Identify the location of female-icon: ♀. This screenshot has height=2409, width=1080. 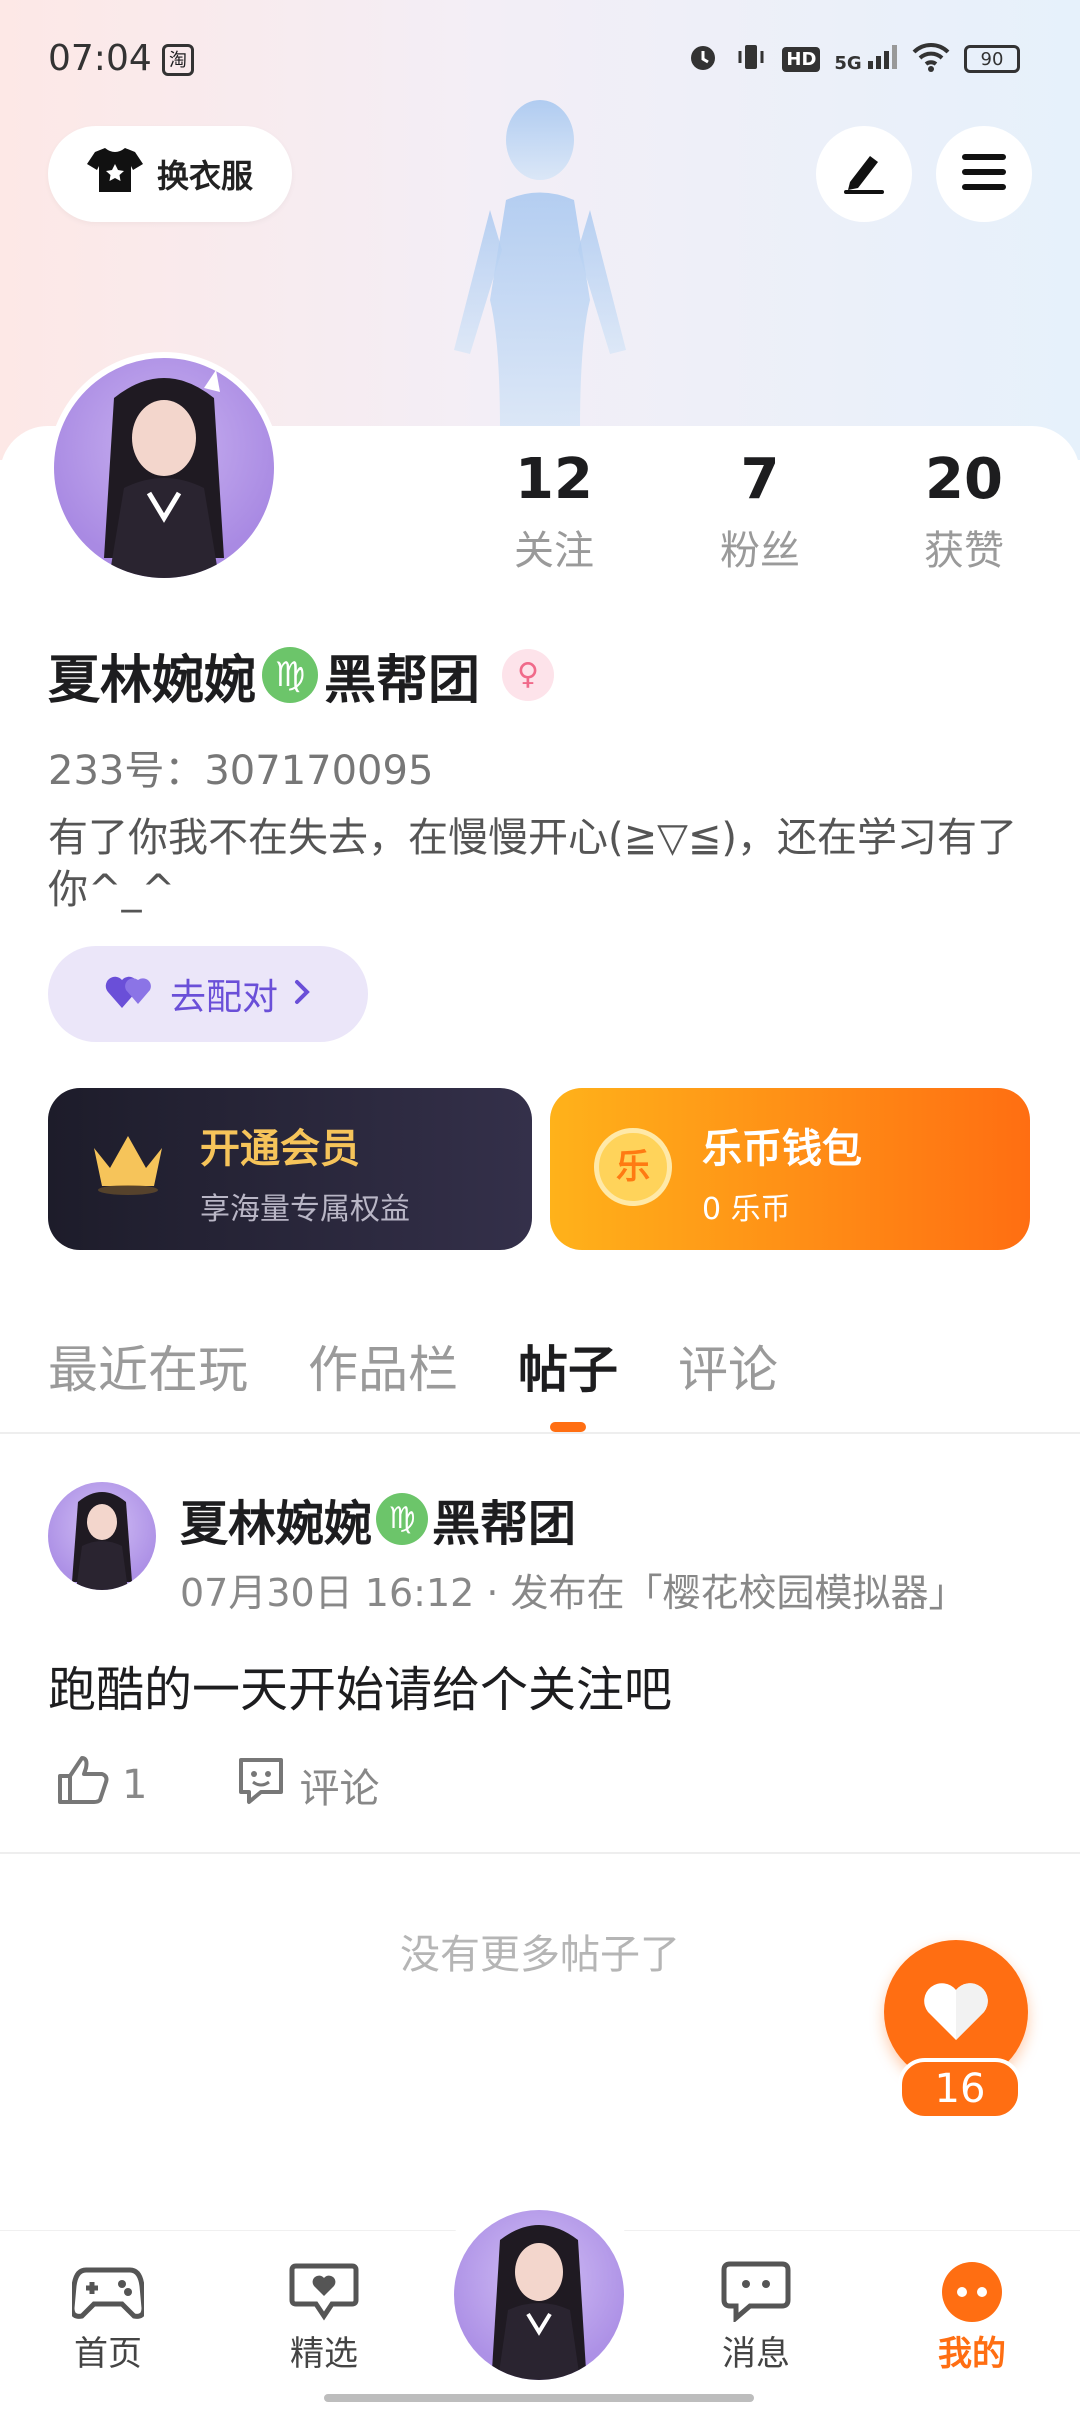
(528, 675).